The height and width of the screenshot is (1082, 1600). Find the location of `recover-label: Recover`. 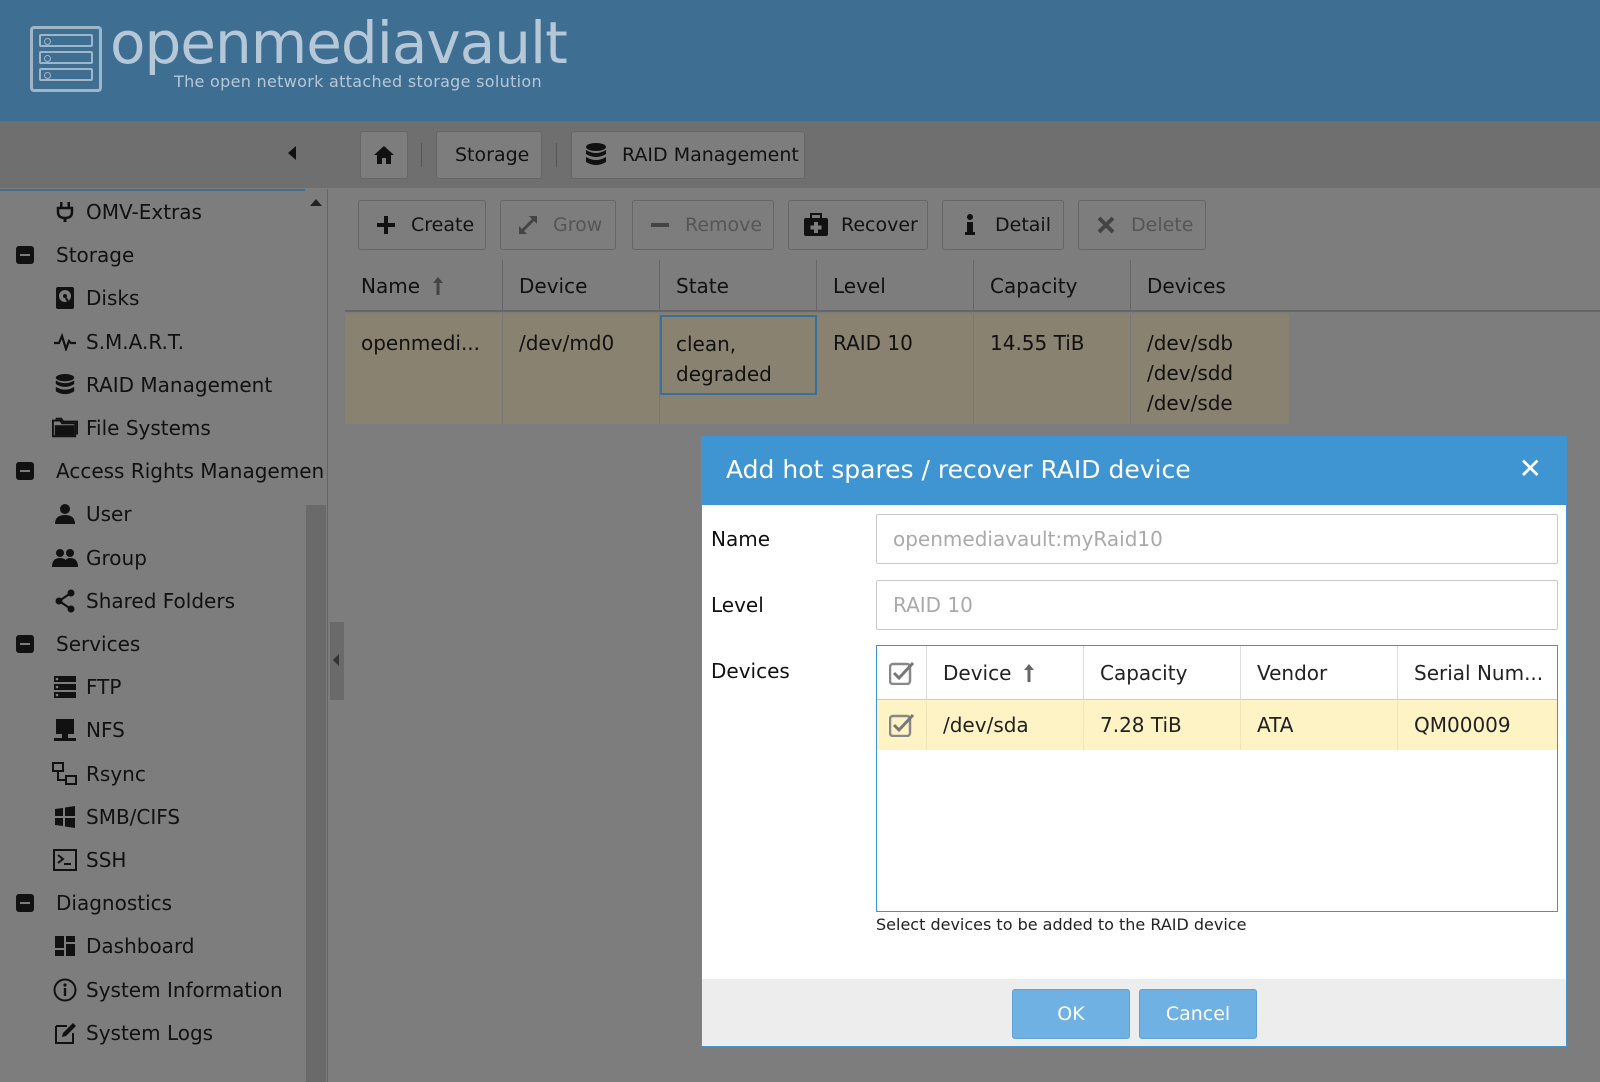

recover-label: Recover is located at coordinates (879, 225).